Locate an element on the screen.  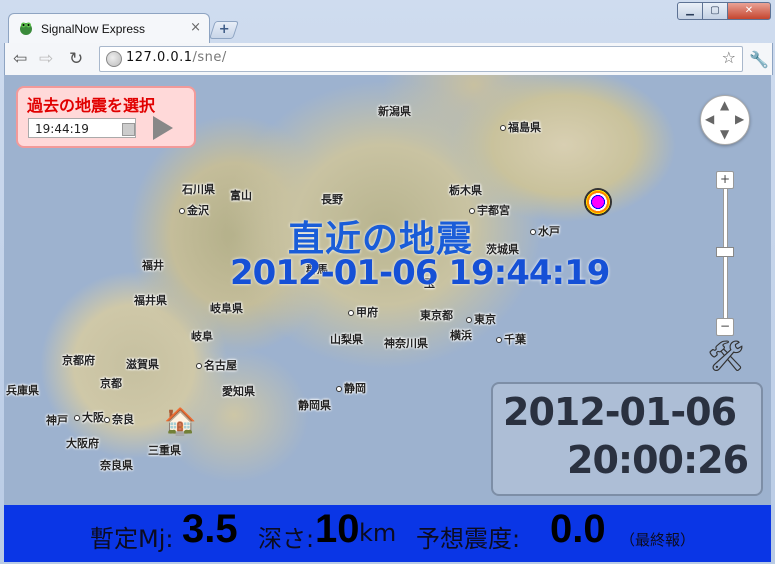
current-time-panel: 2012-01-06 20:00:26 is located at coordinates (627, 439).